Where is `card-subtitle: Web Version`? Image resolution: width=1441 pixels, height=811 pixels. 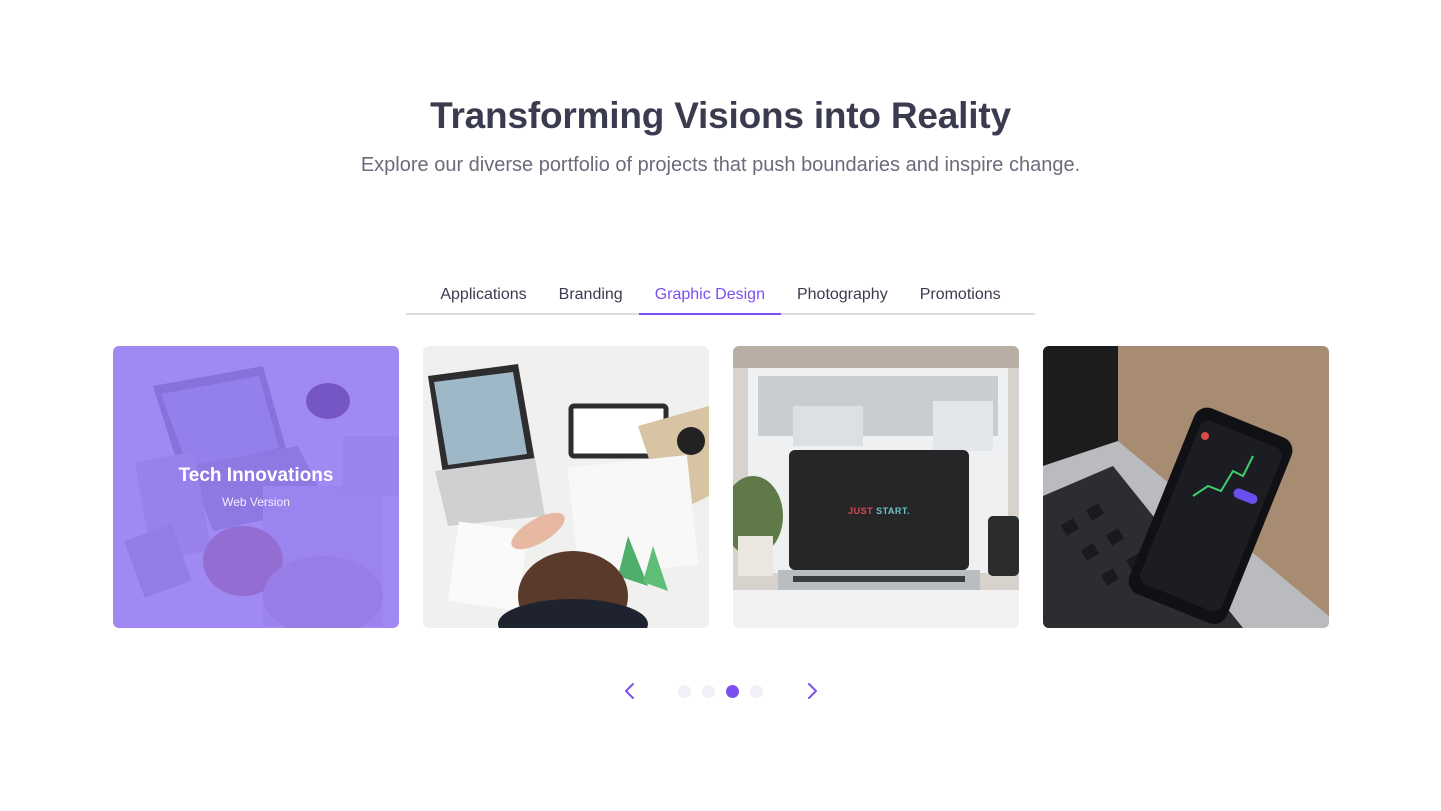 card-subtitle: Web Version is located at coordinates (256, 502).